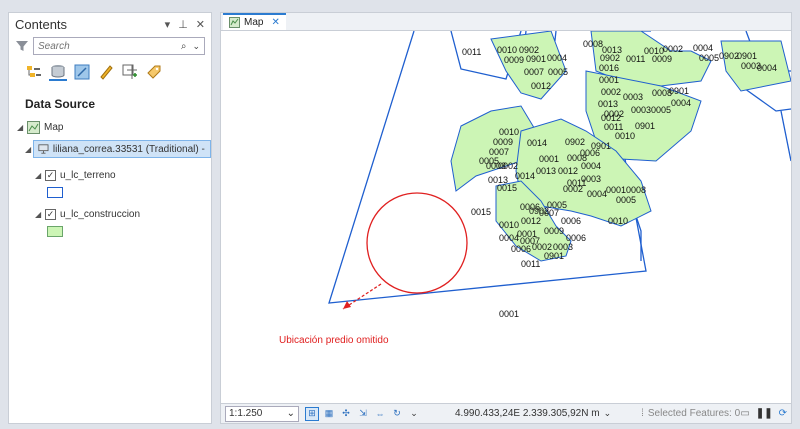 Image resolution: width=800 pixels, height=429 pixels. I want to click on omitted-parcel-circle, so click(417, 243).